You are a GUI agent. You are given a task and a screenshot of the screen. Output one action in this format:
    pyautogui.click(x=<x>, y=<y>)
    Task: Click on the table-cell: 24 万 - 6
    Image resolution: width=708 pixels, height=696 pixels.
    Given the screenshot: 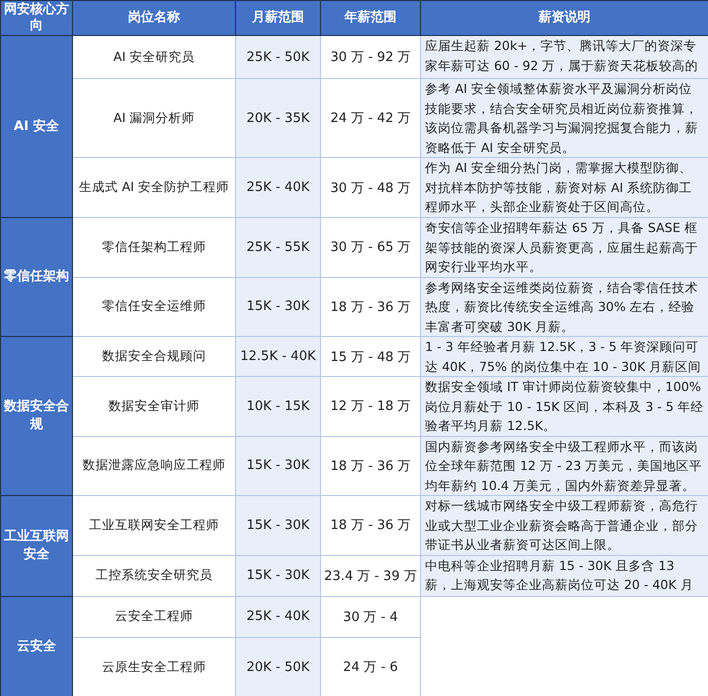 What is the action you would take?
    pyautogui.click(x=370, y=666)
    